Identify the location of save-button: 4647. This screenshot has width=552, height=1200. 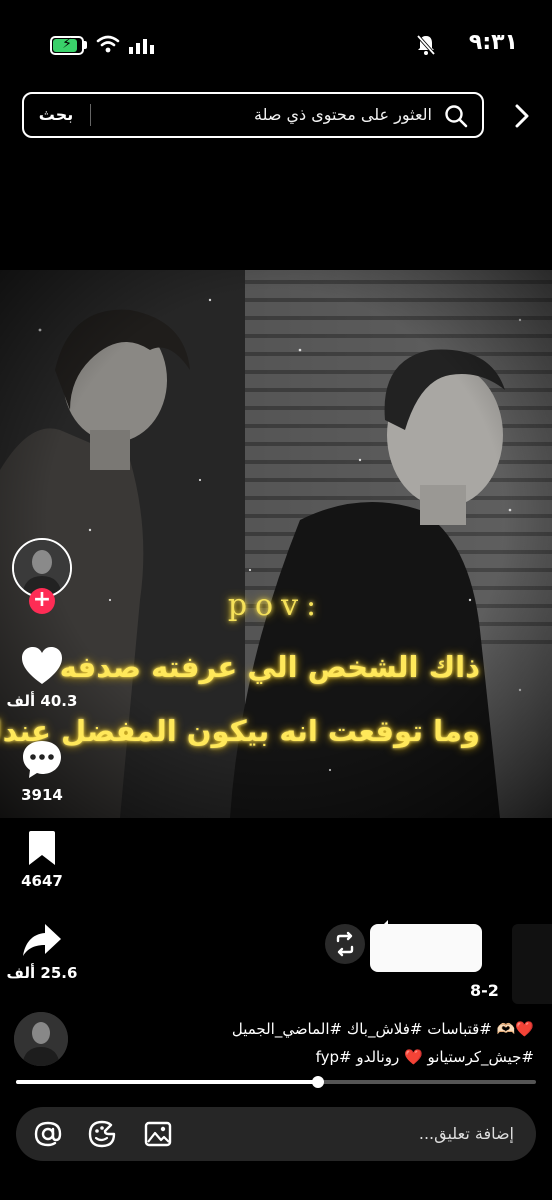
(42, 860).